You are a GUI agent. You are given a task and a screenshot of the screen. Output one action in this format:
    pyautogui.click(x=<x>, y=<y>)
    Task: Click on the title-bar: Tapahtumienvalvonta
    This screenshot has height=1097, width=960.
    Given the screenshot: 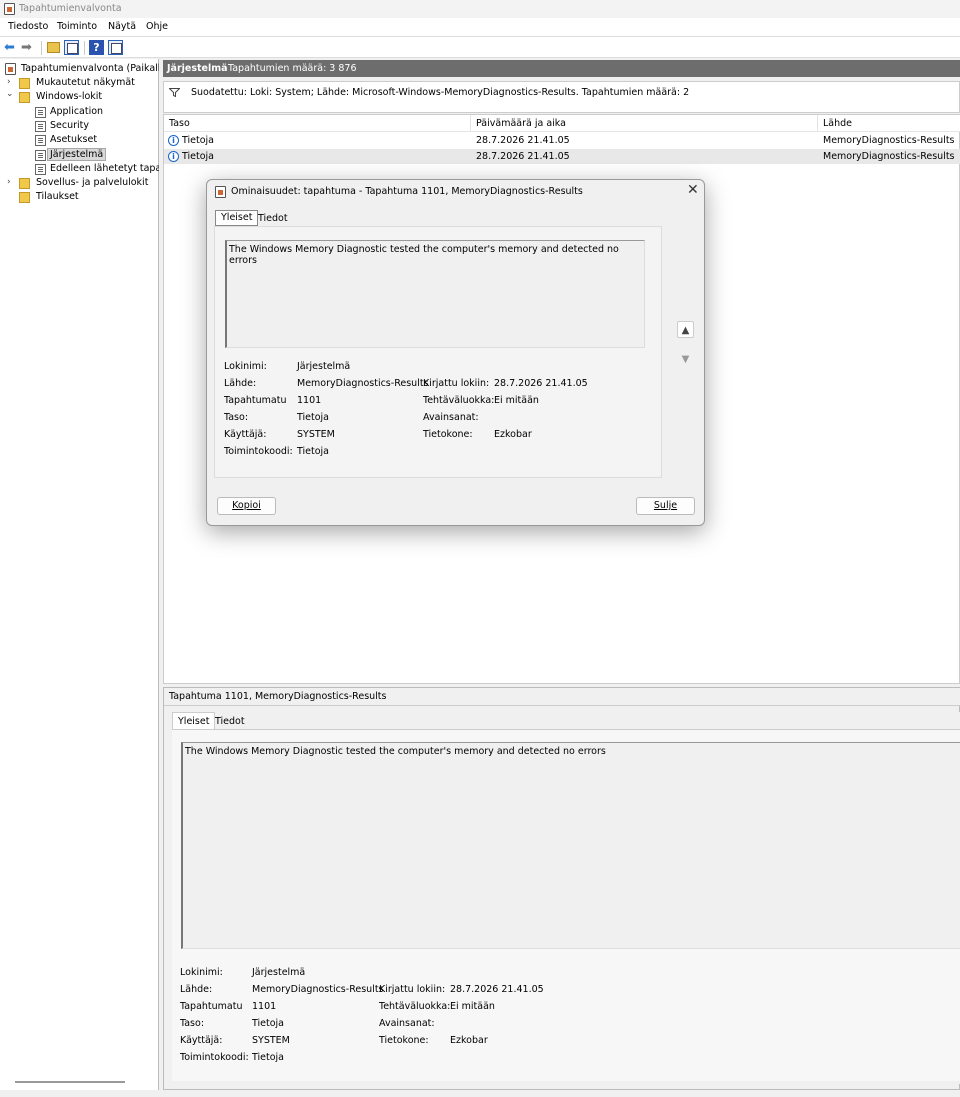 What is the action you would take?
    pyautogui.click(x=480, y=9)
    